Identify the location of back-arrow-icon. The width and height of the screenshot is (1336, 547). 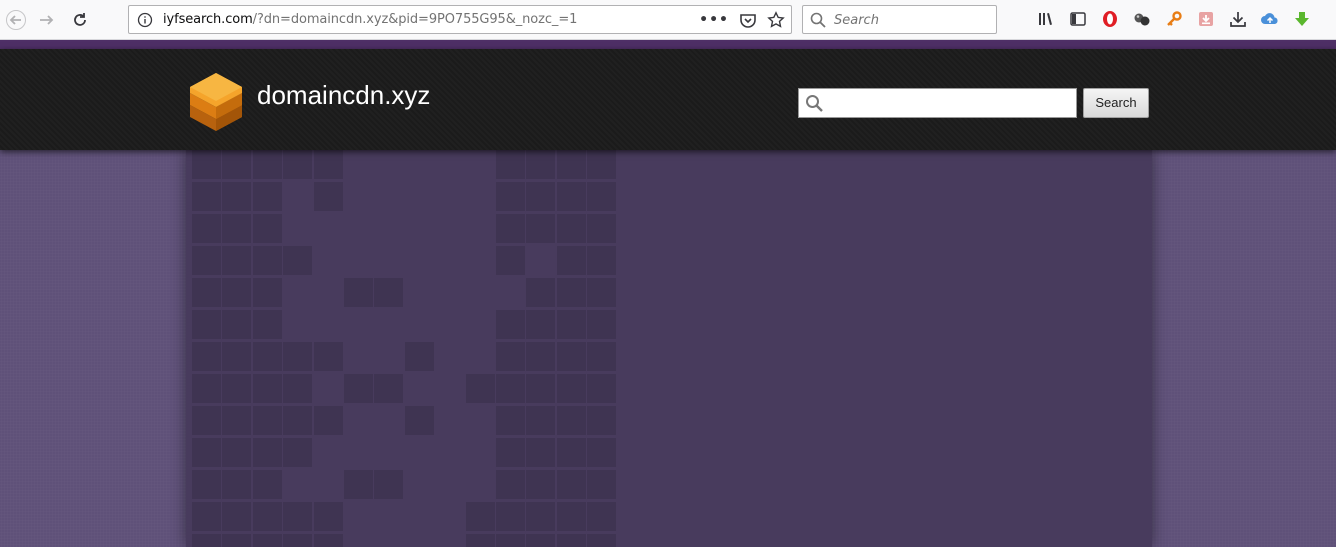
(16, 20).